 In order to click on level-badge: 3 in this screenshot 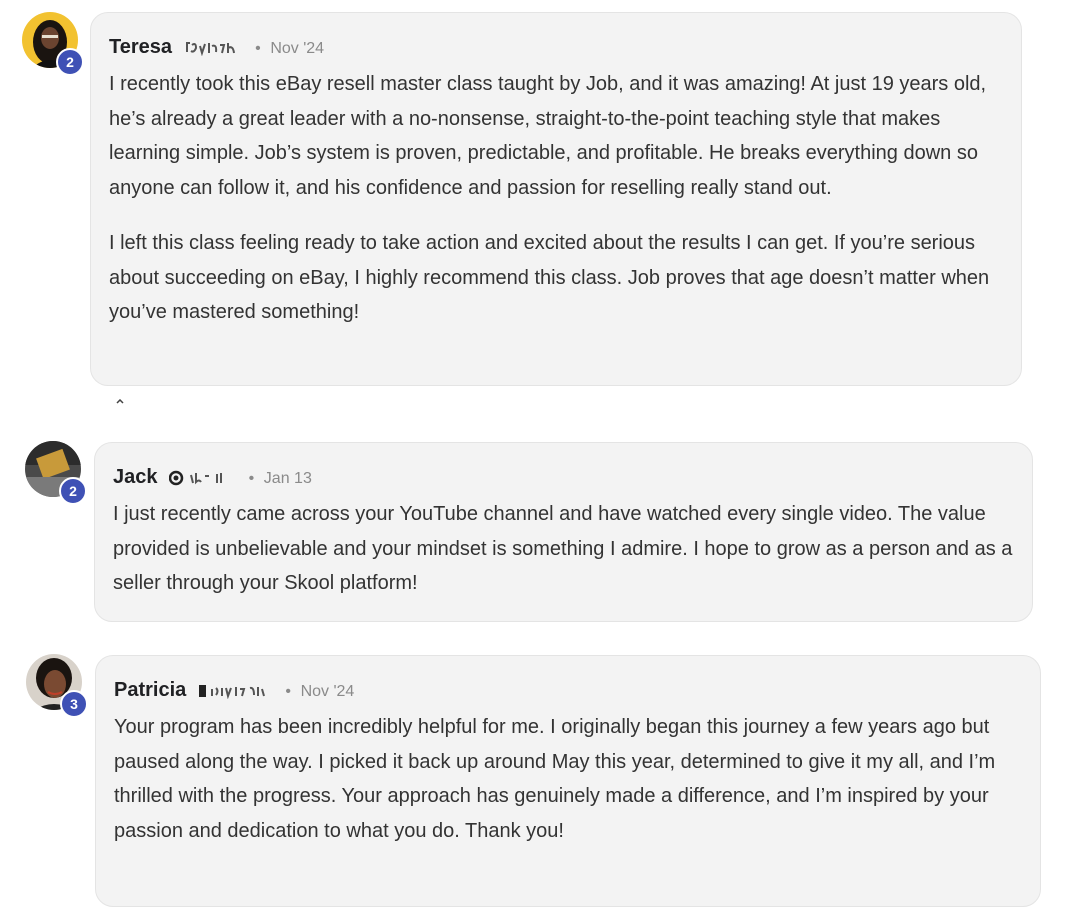, I will do `click(74, 704)`.